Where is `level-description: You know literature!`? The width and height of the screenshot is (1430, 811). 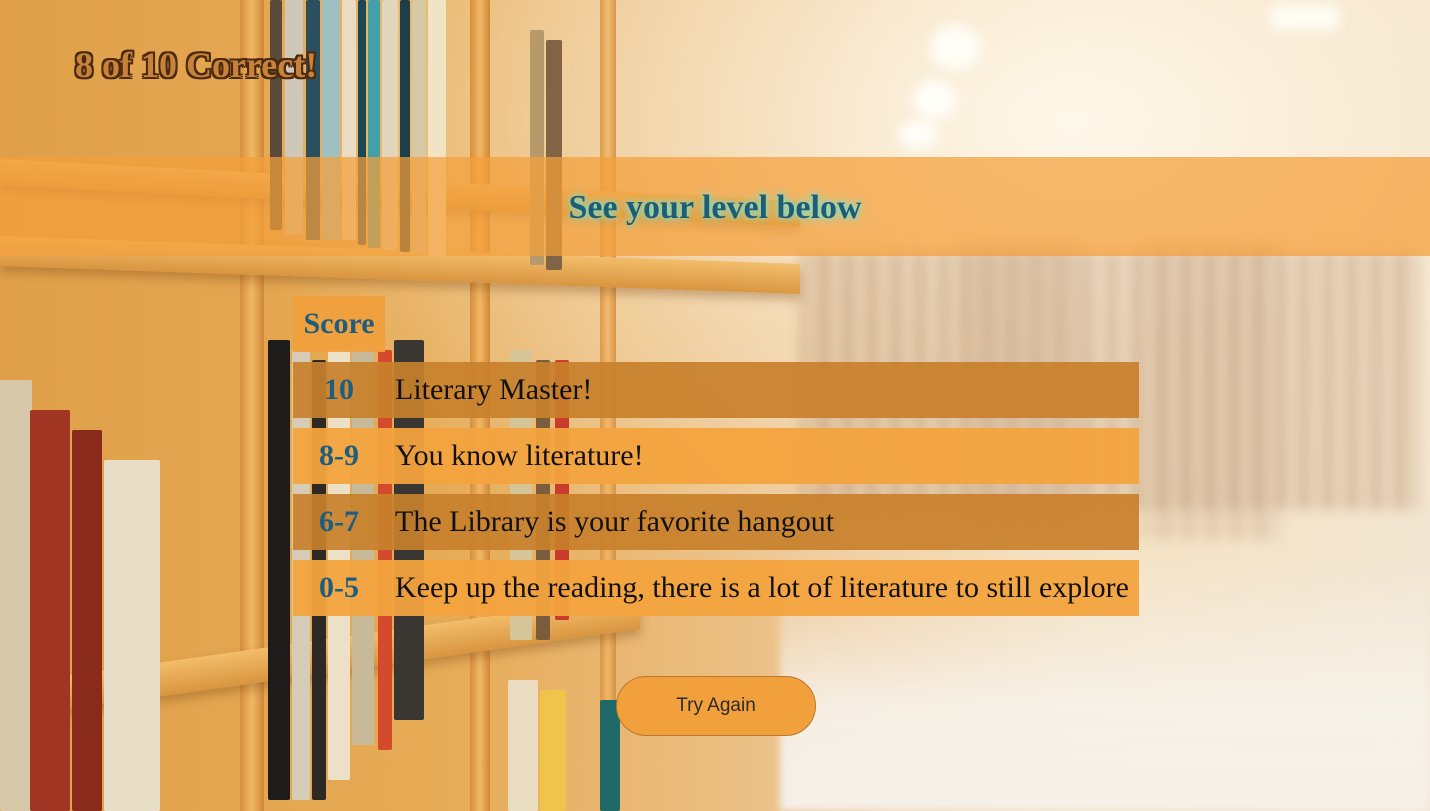
level-description: You know literature! is located at coordinates (519, 455).